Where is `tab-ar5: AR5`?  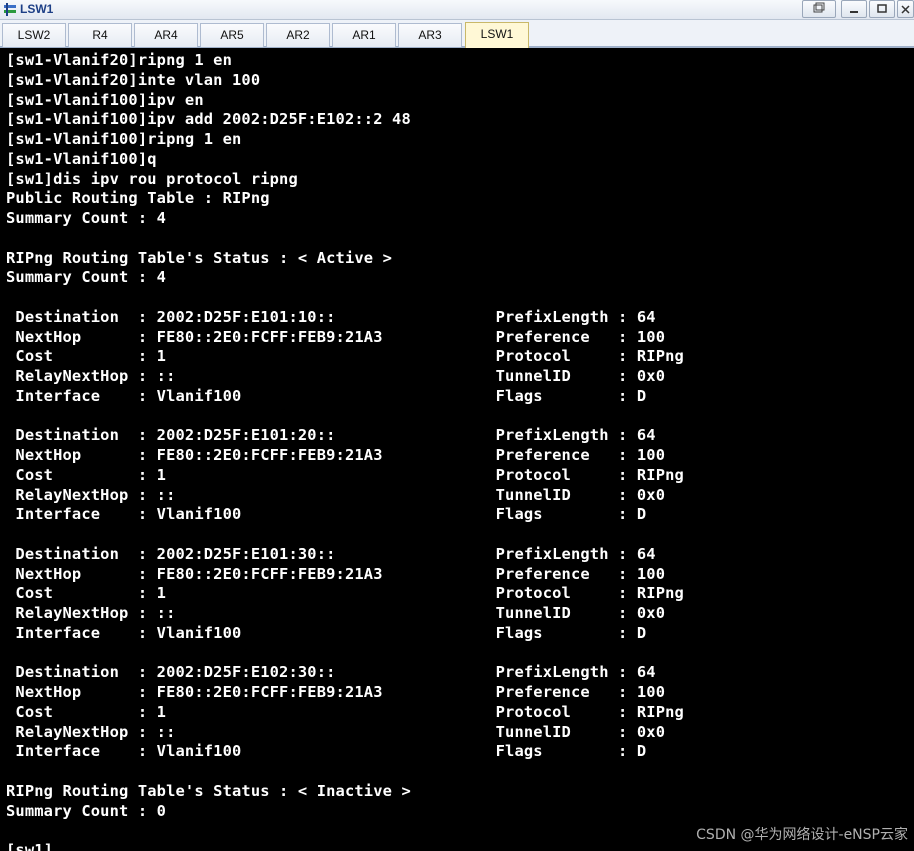
tab-ar5: AR5 is located at coordinates (232, 35).